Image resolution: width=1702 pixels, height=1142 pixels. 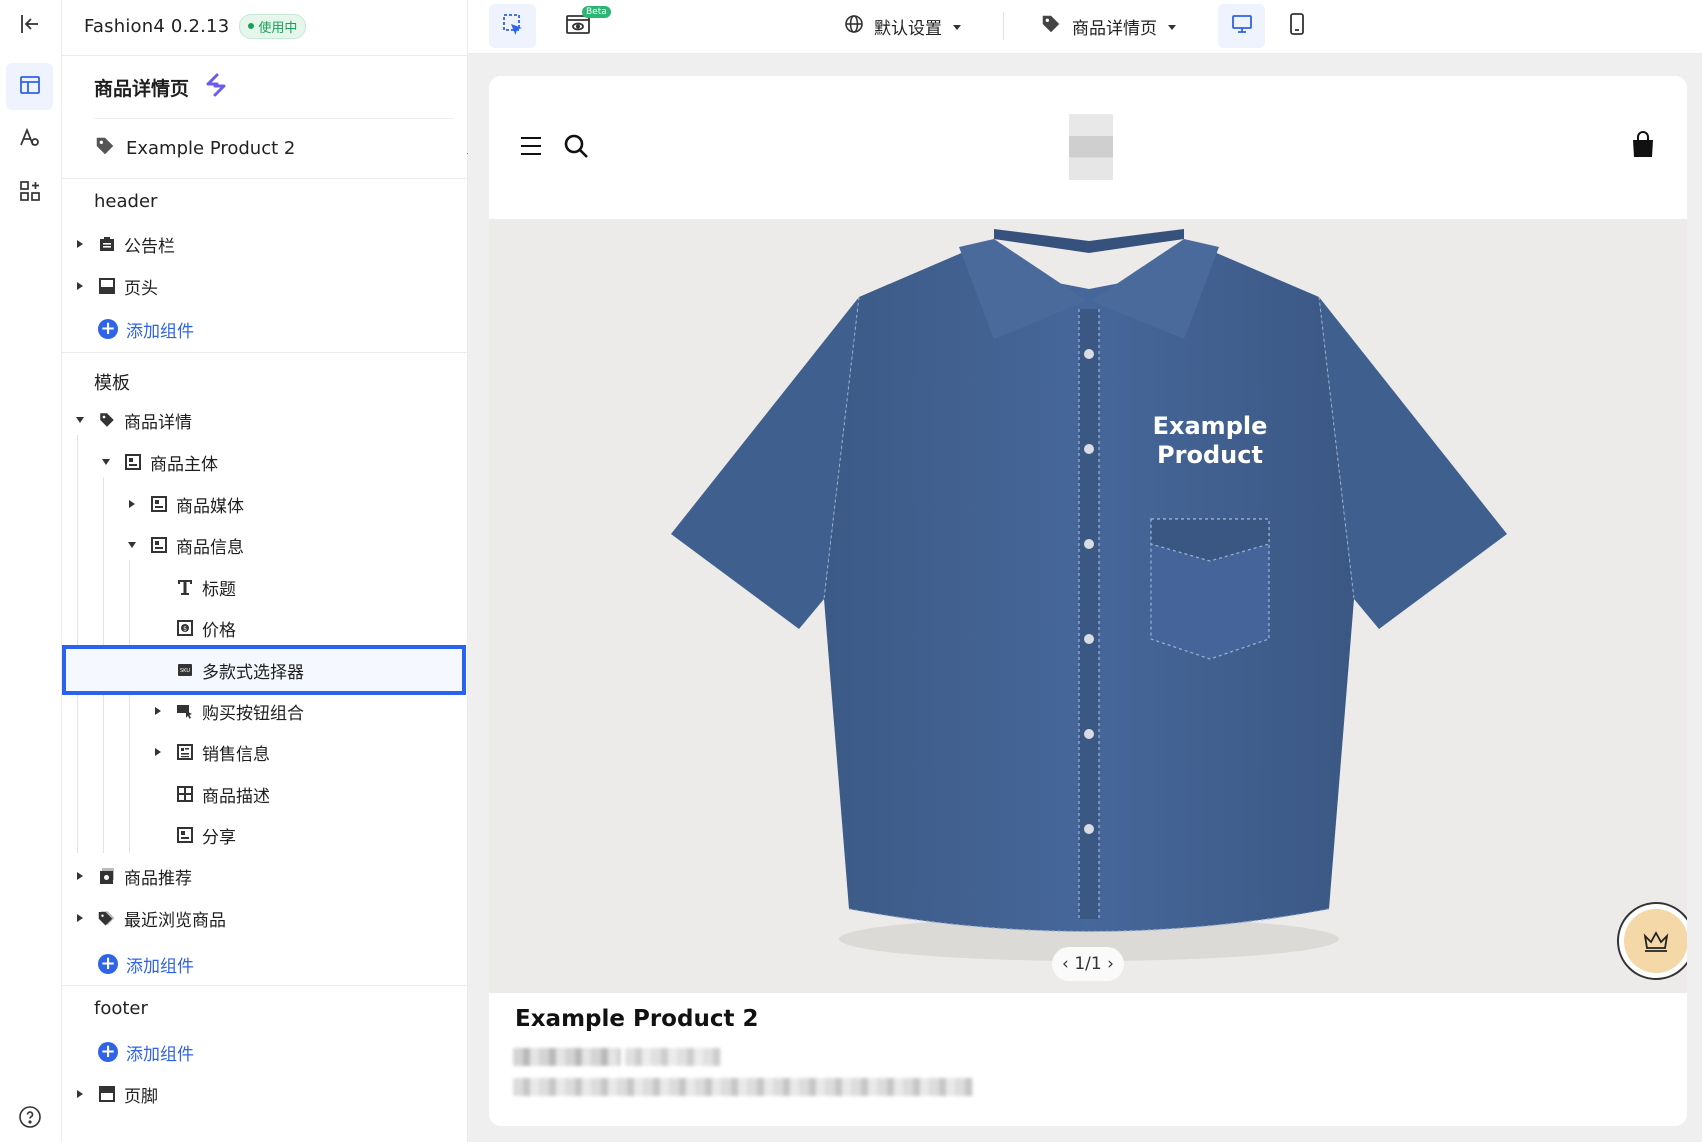 What do you see at coordinates (567, 1057) in the screenshot?
I see `blurred-price` at bounding box center [567, 1057].